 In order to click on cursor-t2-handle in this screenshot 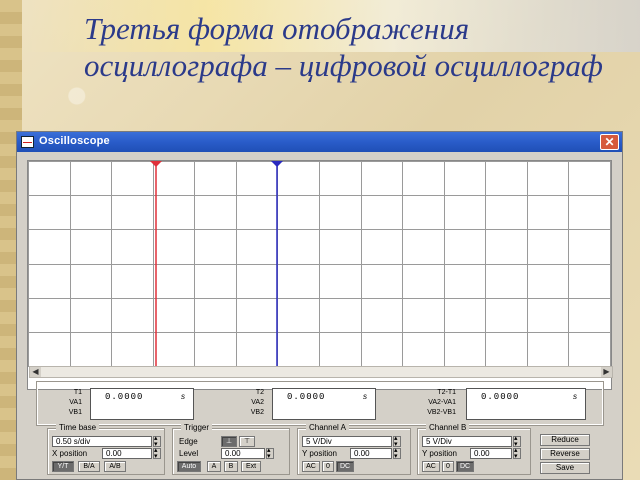, I will do `click(277, 164)`.